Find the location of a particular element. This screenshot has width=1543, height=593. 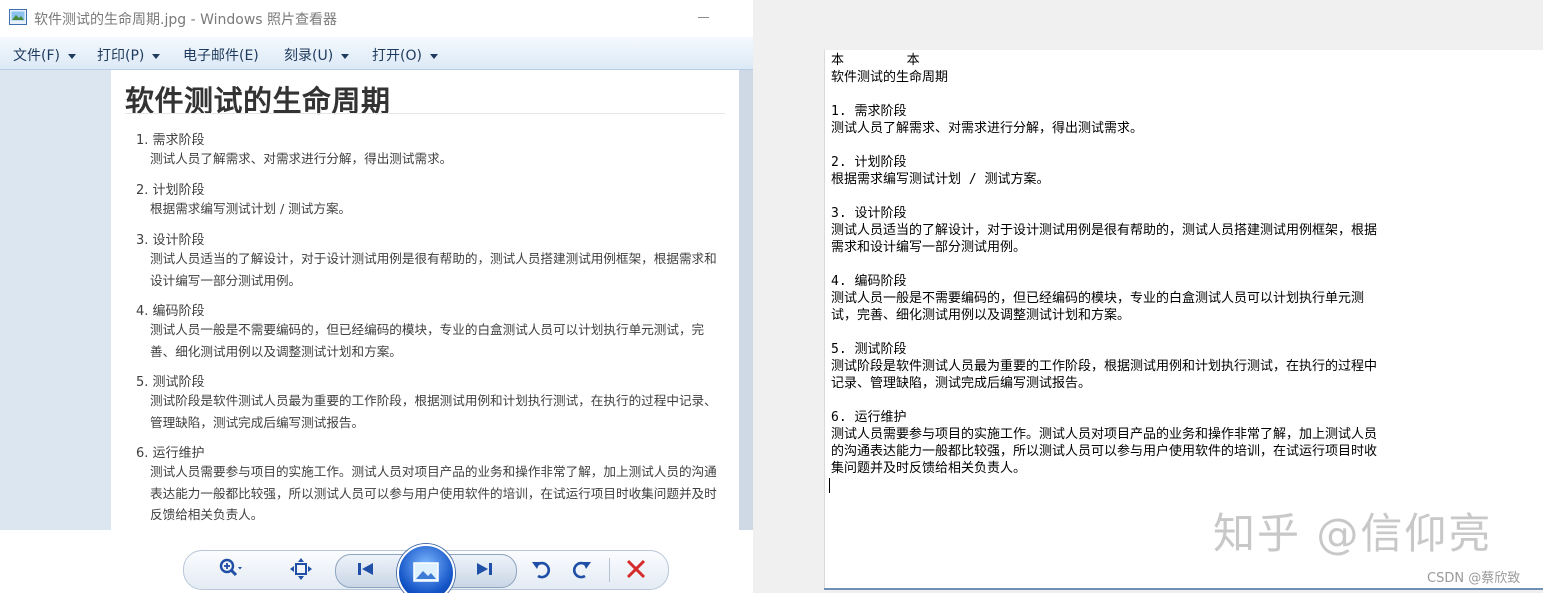

rotate-left-icon is located at coordinates (541, 570).